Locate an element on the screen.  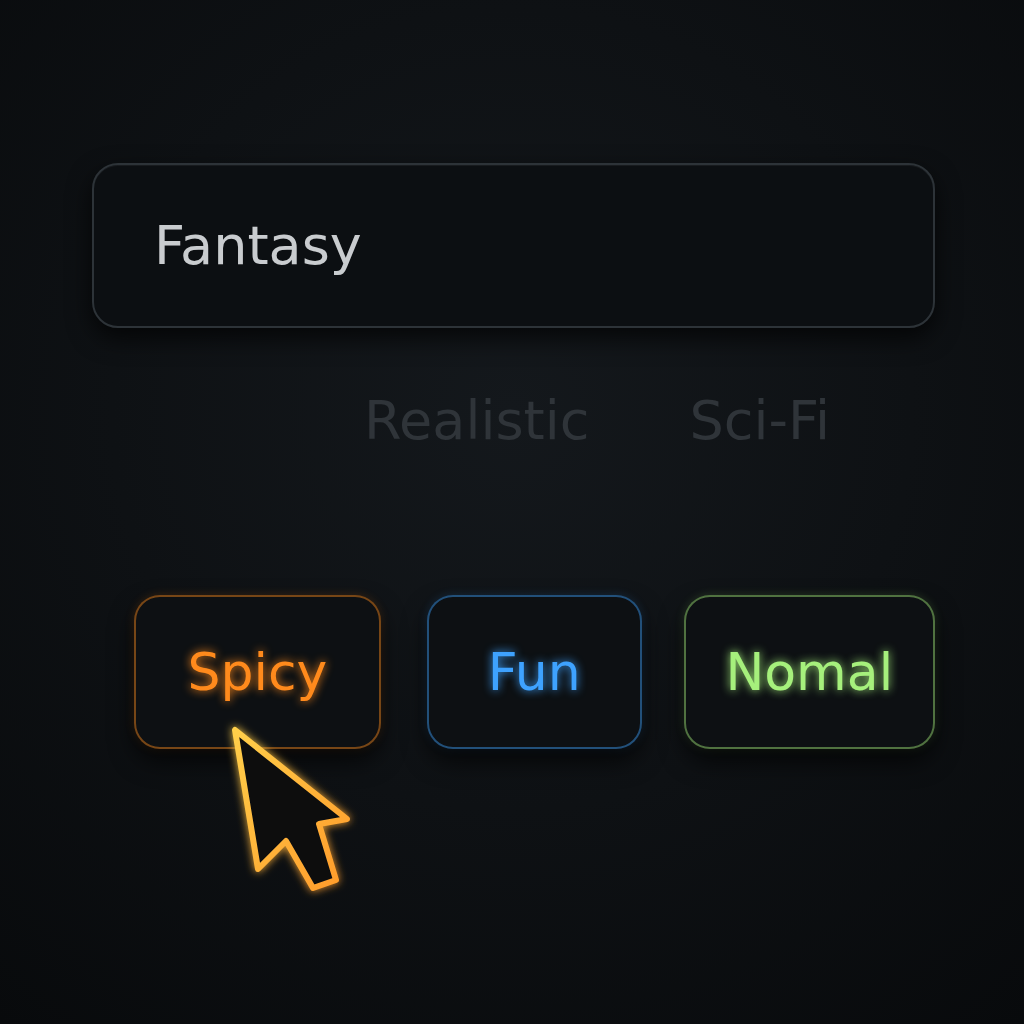
tag-button: Fun is located at coordinates (534, 672).